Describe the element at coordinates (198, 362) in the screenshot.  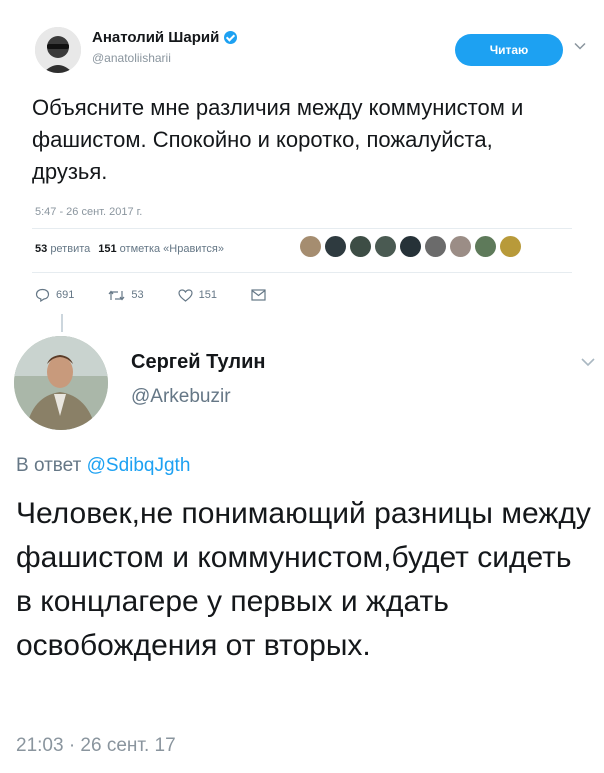
I see `reply-author-name: Сергей Тулин` at that location.